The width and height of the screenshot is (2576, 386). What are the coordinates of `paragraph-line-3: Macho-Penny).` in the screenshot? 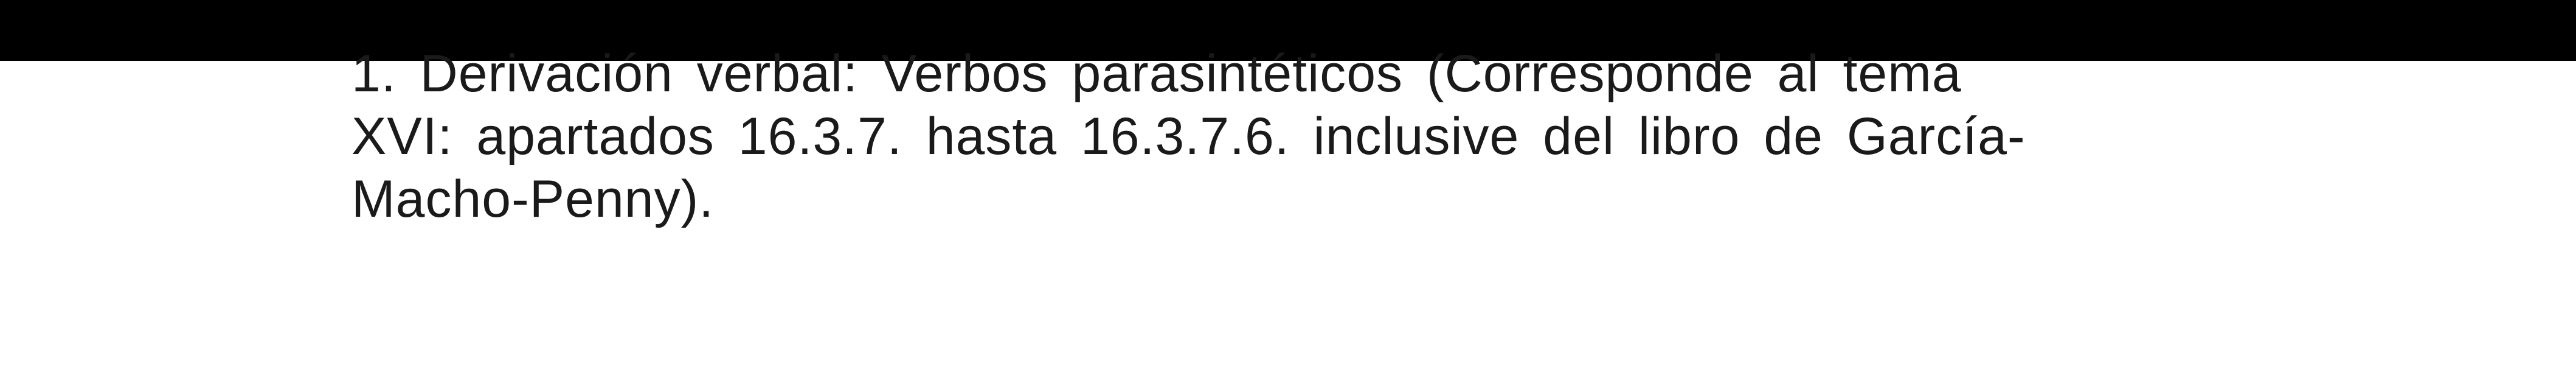 It's located at (533, 199).